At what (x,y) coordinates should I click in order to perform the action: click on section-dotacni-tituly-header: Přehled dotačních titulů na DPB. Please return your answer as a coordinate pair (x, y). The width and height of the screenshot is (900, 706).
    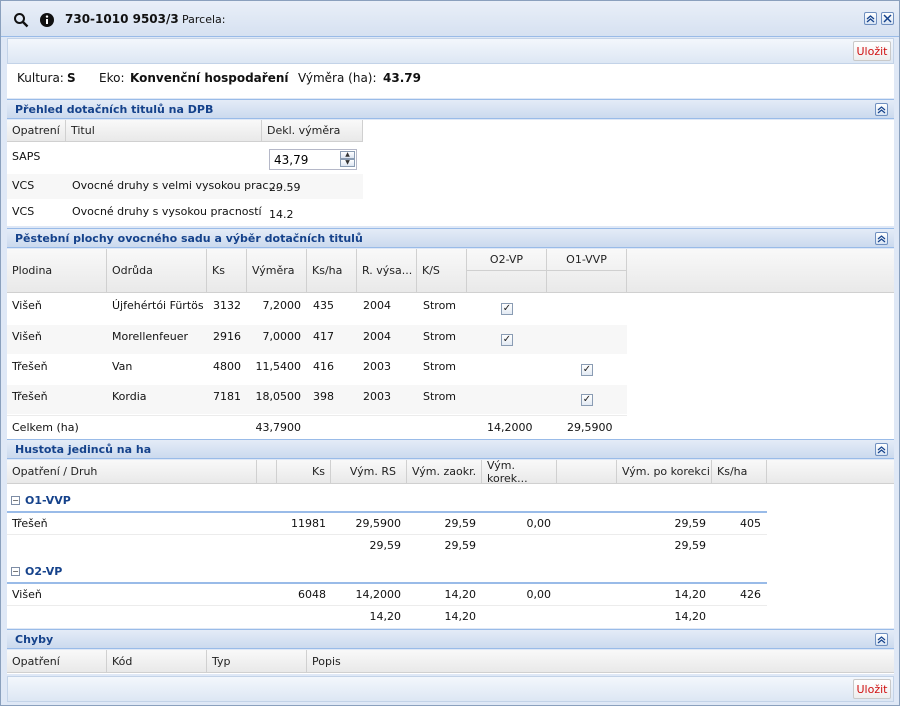
    Looking at the image, I should click on (450, 109).